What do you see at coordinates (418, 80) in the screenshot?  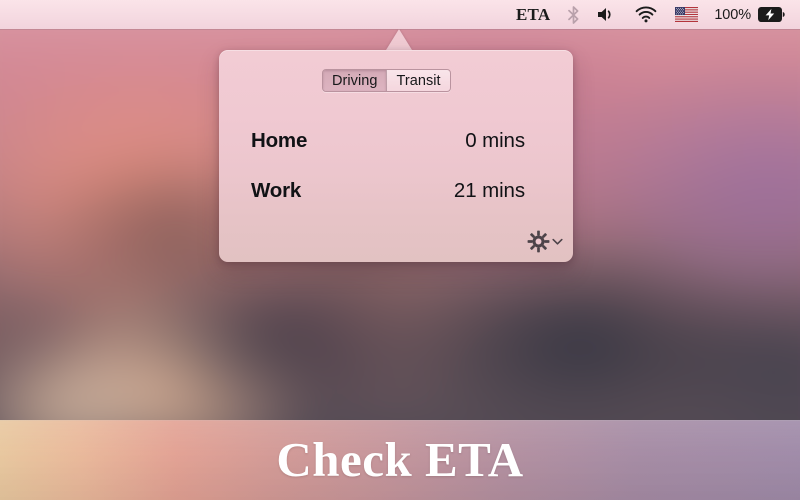 I see `segment-transit: Transit` at bounding box center [418, 80].